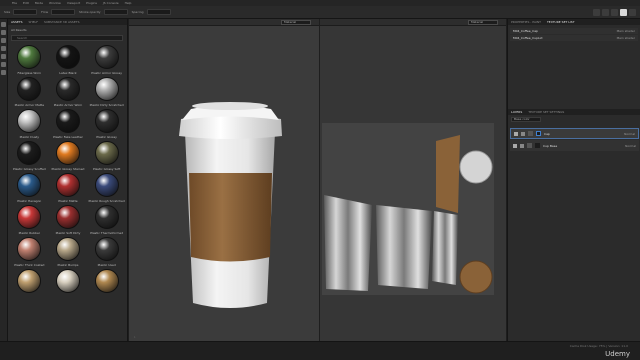 This screenshot has height=360, width=640. Describe the element at coordinates (26, 3) in the screenshot. I see `menu-edit: Edit` at that location.